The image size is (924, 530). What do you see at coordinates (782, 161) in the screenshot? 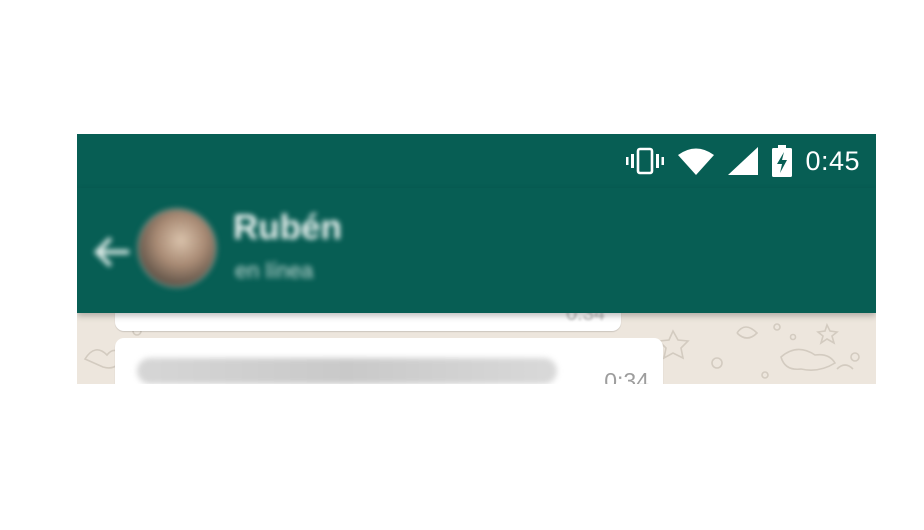
I see `battery-charging-icon` at bounding box center [782, 161].